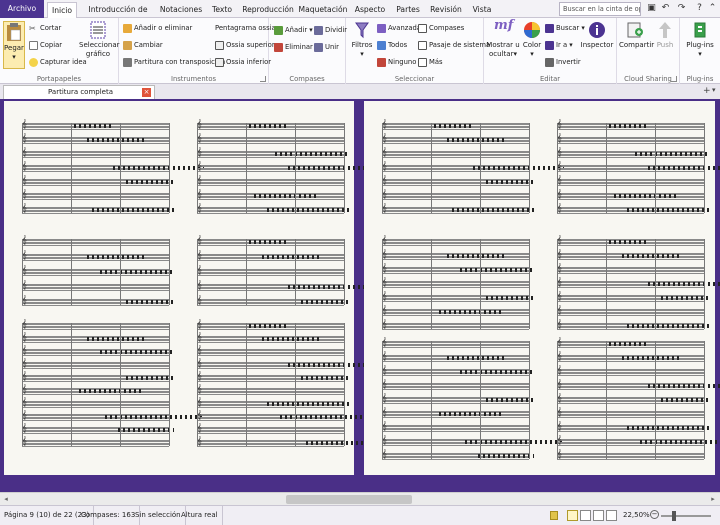 The height and width of the screenshot is (525, 720). What do you see at coordinates (713, 499) in the screenshot?
I see `scroll-right-icon: ▸` at bounding box center [713, 499].